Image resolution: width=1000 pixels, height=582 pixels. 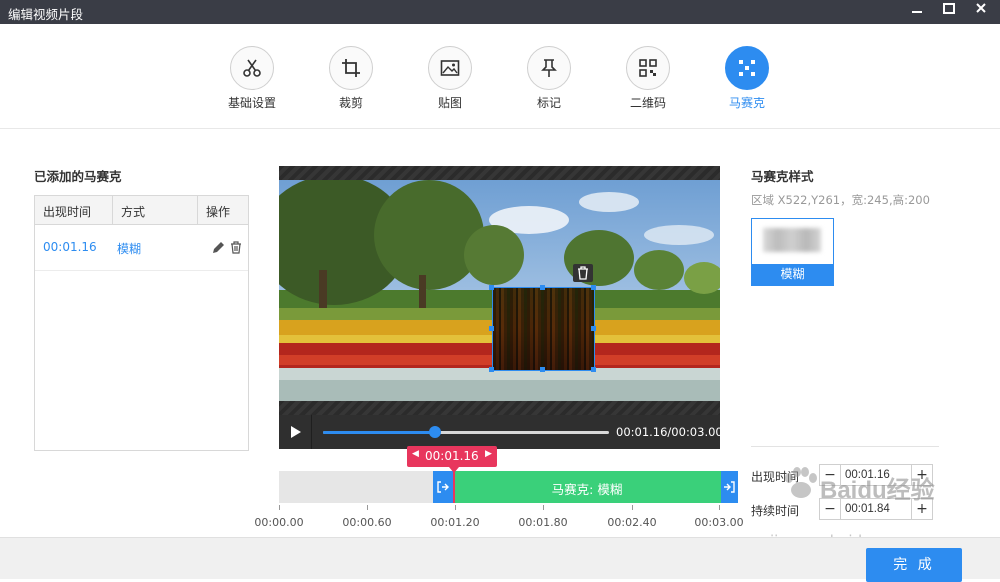 What do you see at coordinates (719, 522) in the screenshot?
I see `tick-label: 00:03.00` at bounding box center [719, 522].